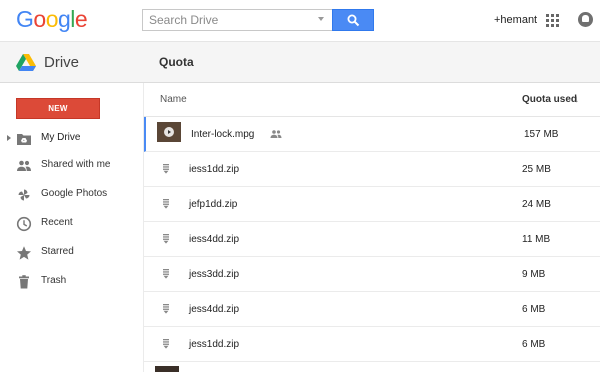  I want to click on table-row: jess1dd.zip 6 MB, so click(372, 344).